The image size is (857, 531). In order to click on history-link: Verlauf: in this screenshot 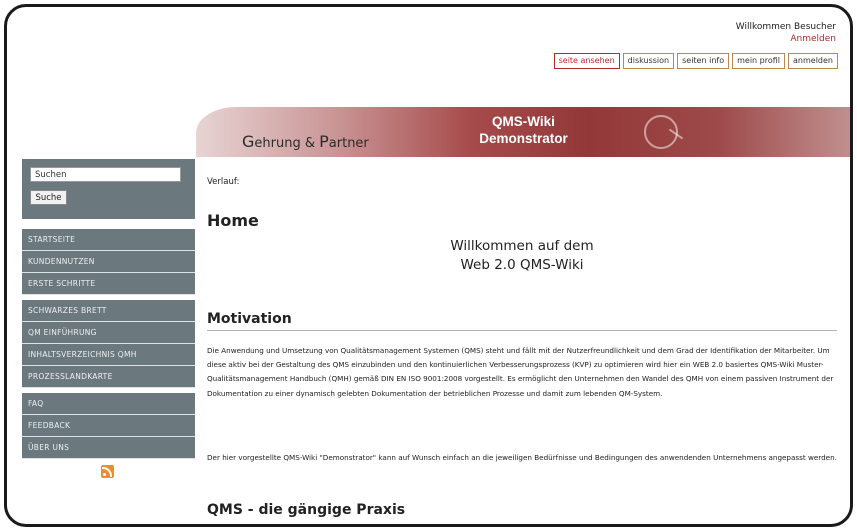, I will do `click(223, 182)`.